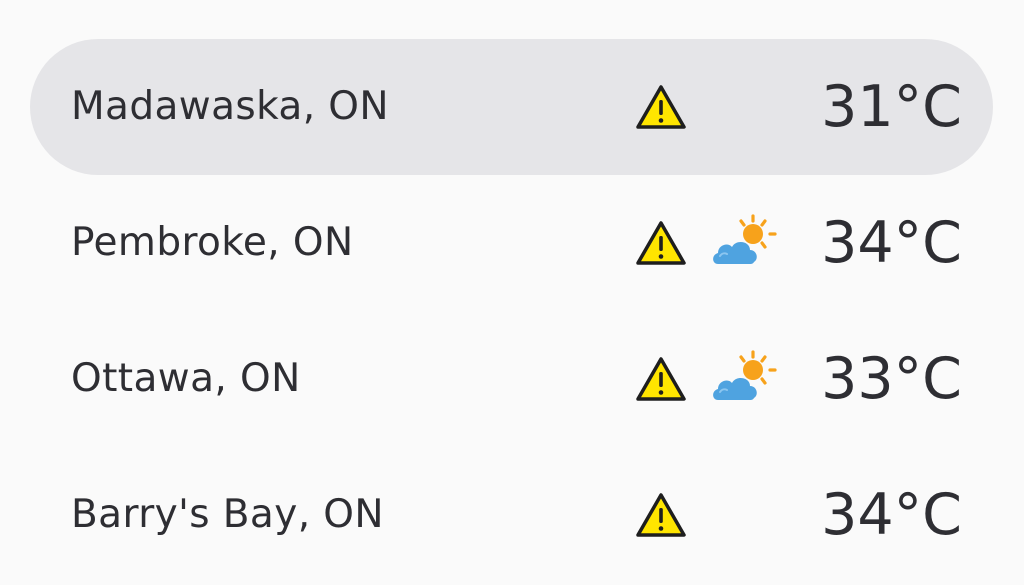 The width and height of the screenshot is (1024, 585). I want to click on location-name: Madawaska, ON, so click(230, 106).